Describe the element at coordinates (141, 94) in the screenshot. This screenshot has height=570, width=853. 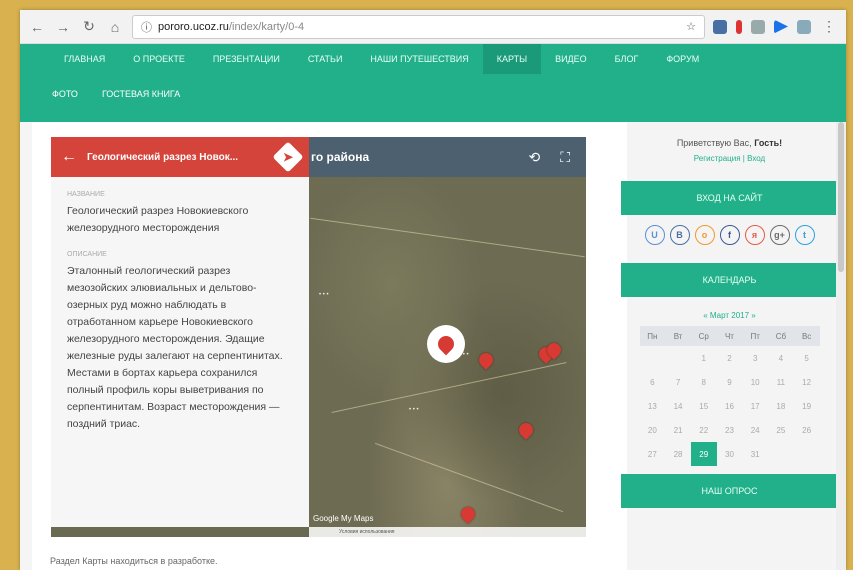
I see `nav-item: Гостевая книга` at that location.